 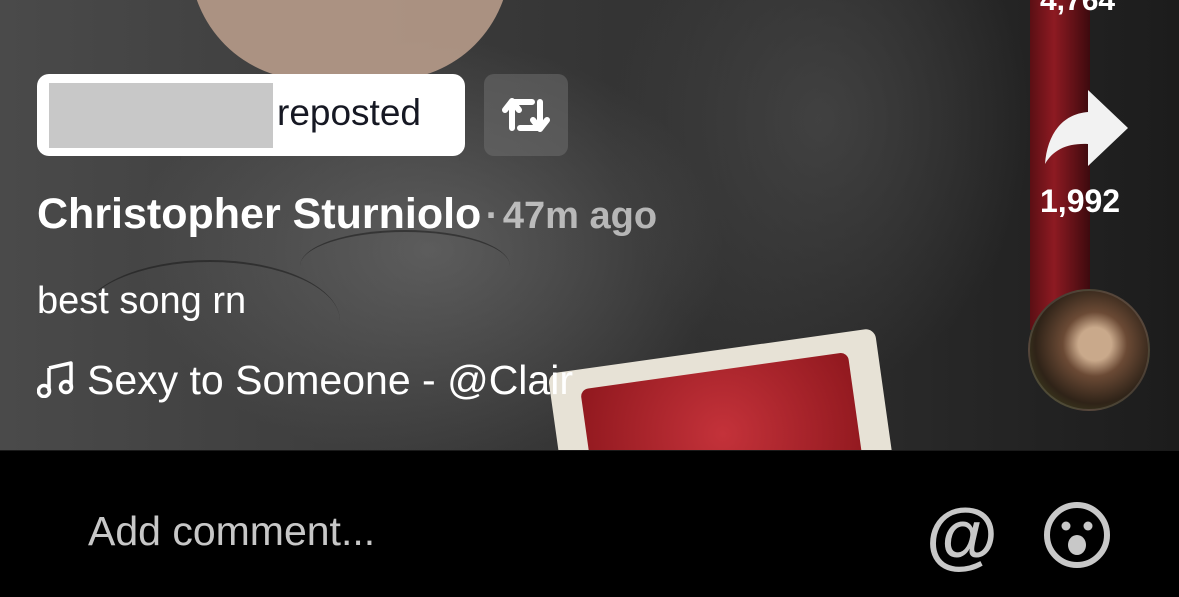 What do you see at coordinates (142, 301) in the screenshot?
I see `post-caption: best song rn` at bounding box center [142, 301].